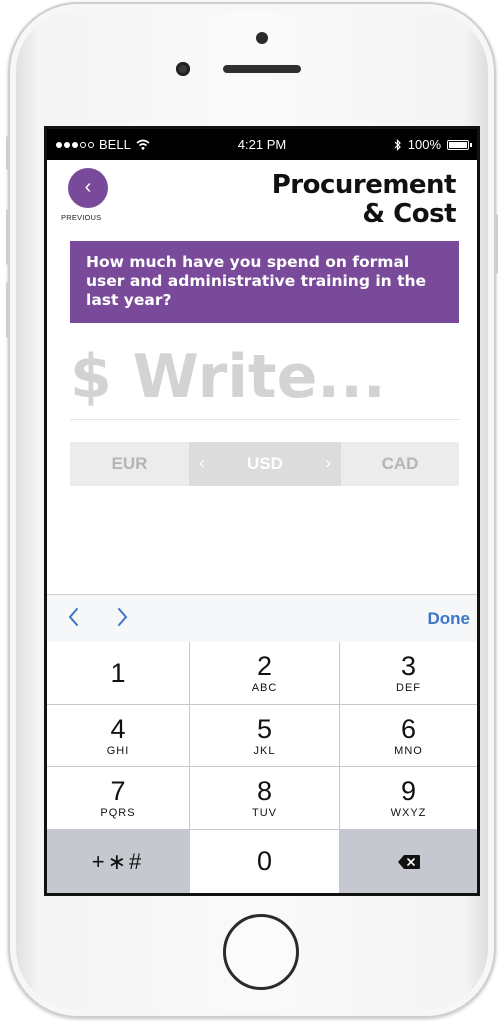 This screenshot has height=1024, width=503. I want to click on battery-percent: 100%, so click(424, 144).